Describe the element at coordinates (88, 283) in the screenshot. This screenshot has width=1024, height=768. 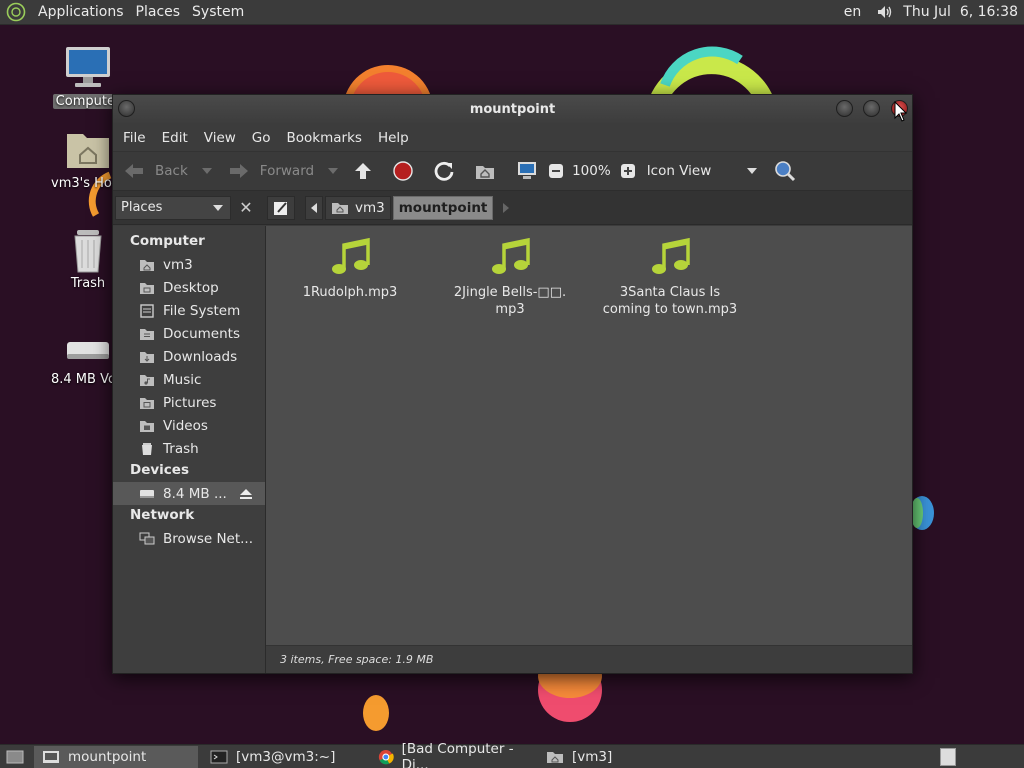
I see `desktop-icon-label: Trash` at that location.